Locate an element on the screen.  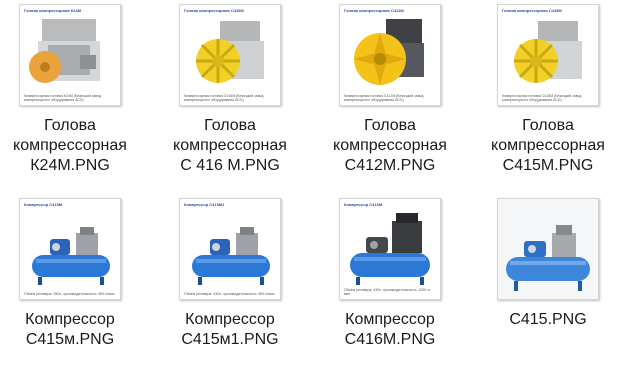
compressor-head-grey-icon is located at coordinates (64, 51).